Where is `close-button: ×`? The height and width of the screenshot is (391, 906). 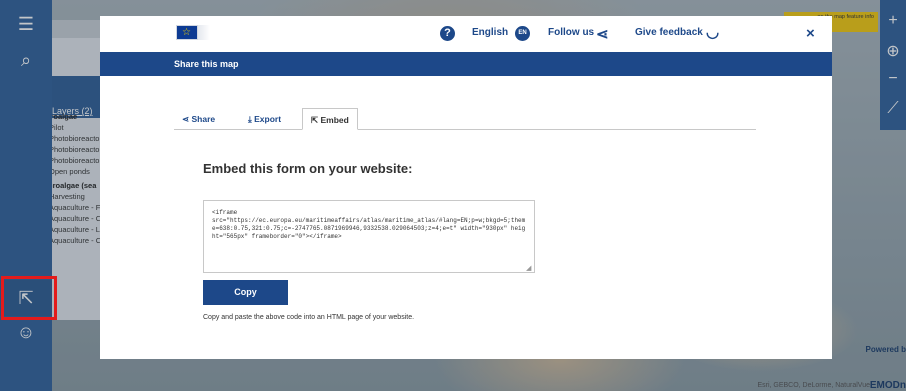 close-button: × is located at coordinates (810, 33).